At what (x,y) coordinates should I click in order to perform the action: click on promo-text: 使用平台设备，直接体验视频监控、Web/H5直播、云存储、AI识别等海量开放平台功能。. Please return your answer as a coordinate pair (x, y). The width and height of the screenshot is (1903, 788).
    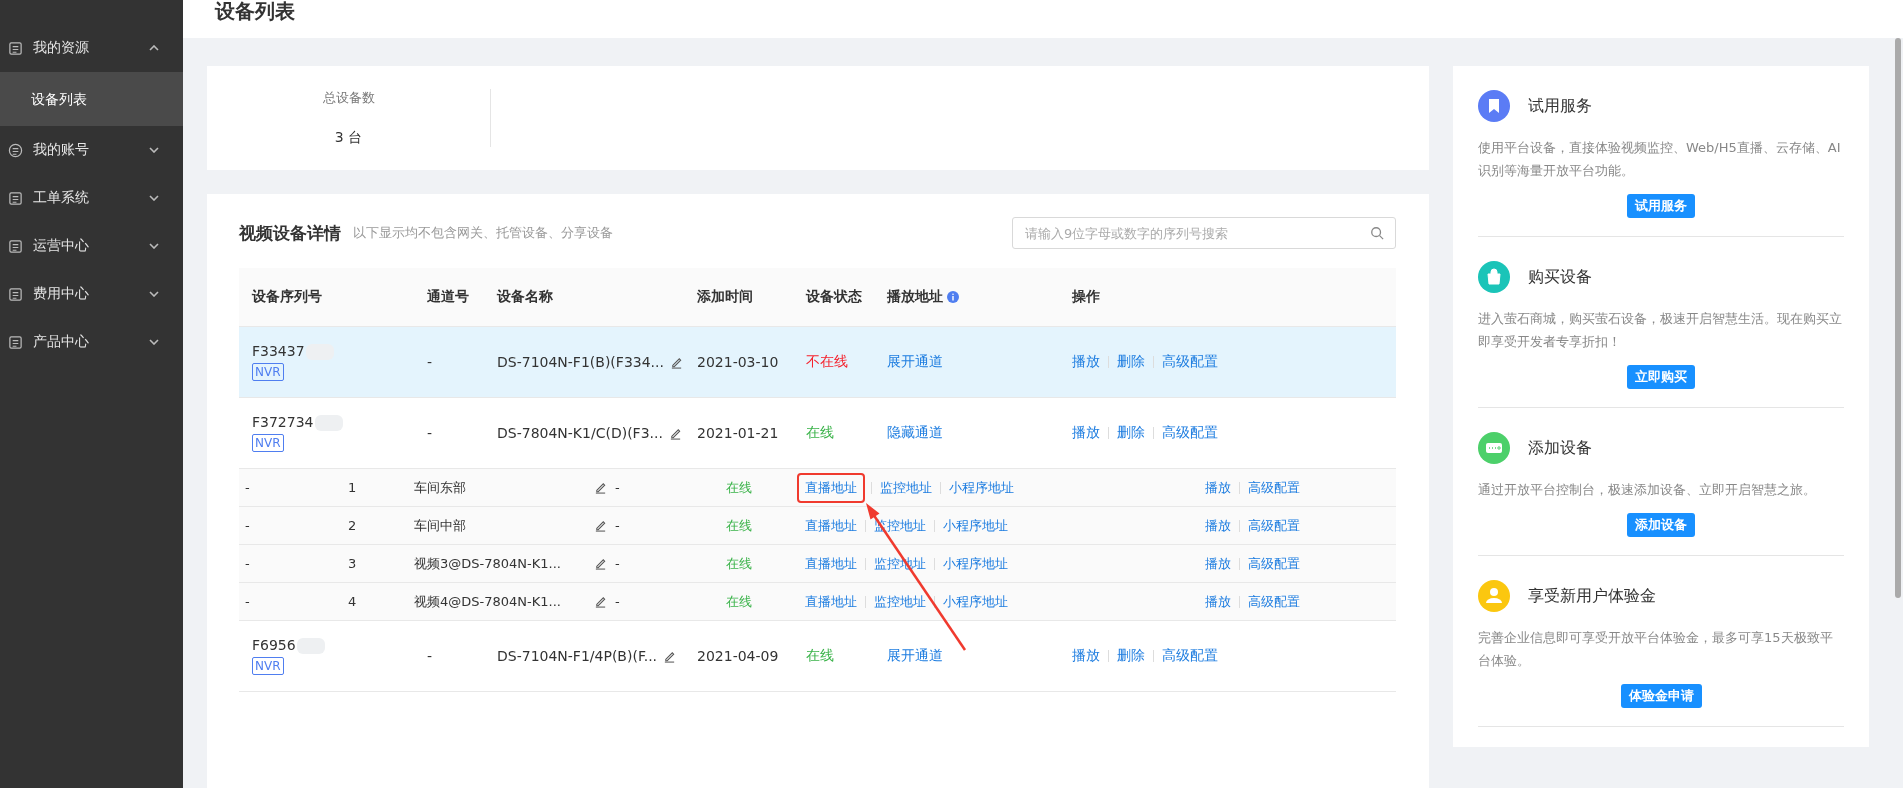
    Looking at the image, I should click on (1660, 159).